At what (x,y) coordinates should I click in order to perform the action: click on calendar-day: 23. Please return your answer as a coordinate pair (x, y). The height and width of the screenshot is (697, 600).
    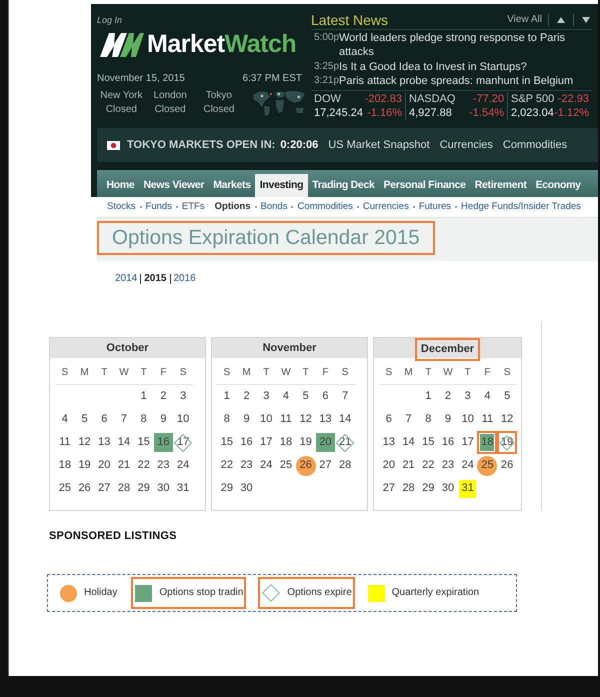
    Looking at the image, I should click on (448, 465).